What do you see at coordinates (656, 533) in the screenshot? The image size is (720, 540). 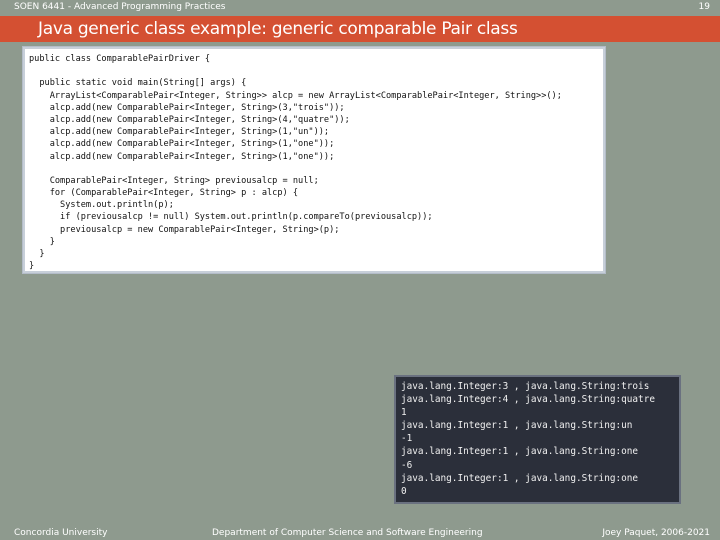 I see `footer-author: Joey Paquet, 2006-2021` at bounding box center [656, 533].